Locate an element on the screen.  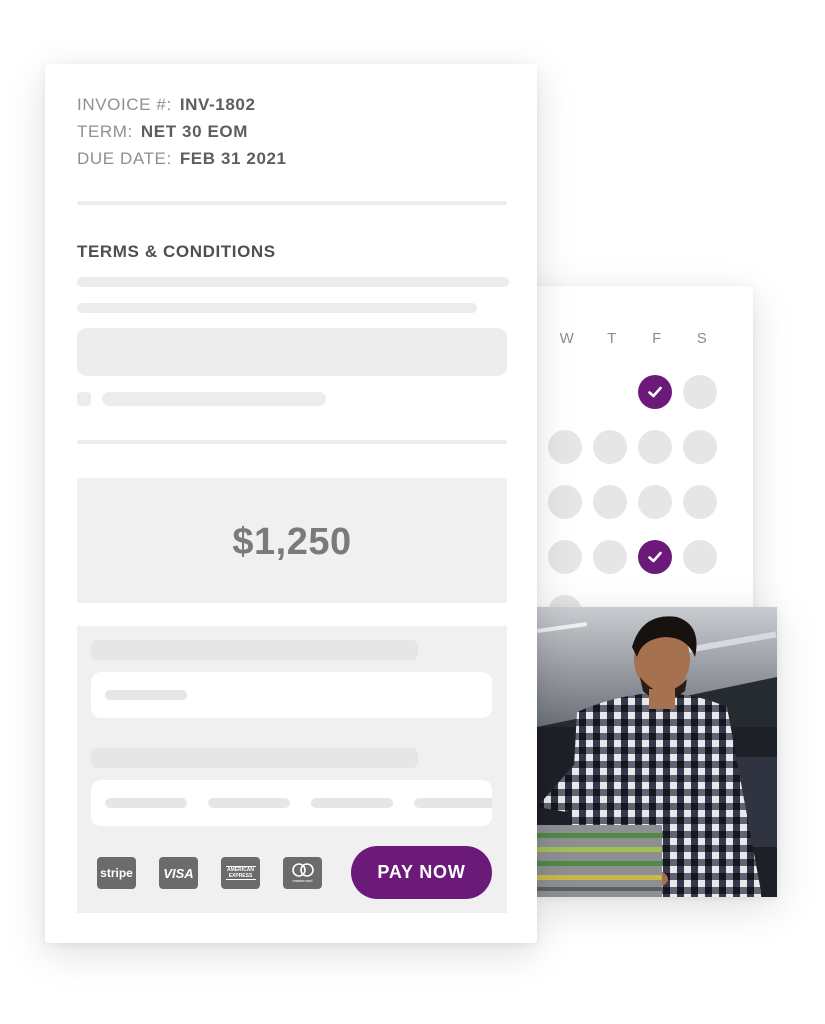
visa-logo-icon: VISA is located at coordinates (178, 873).